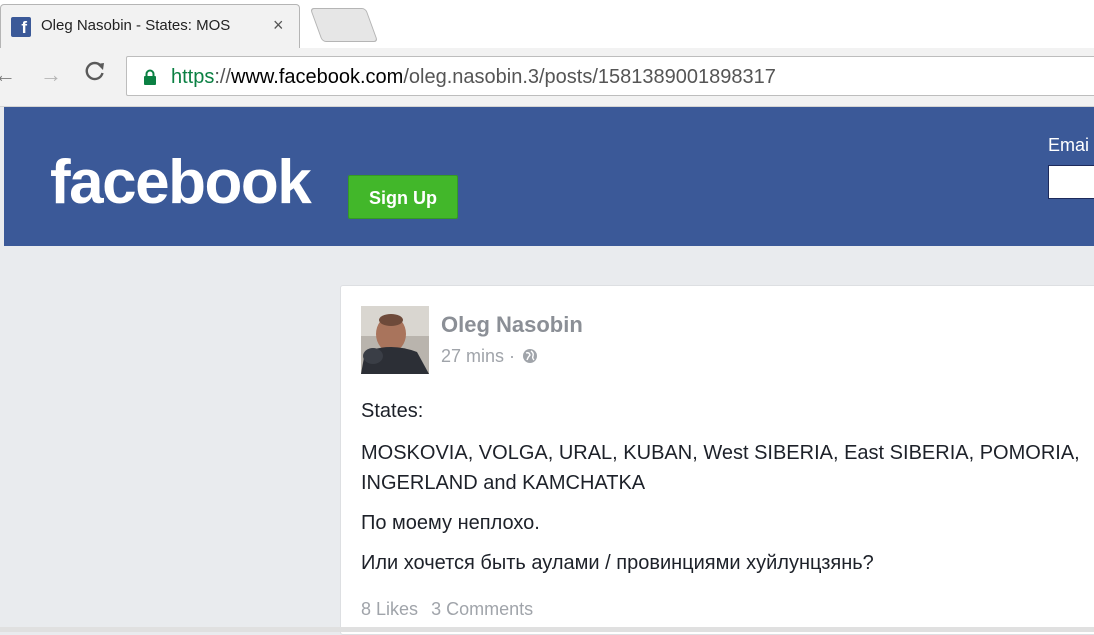 Image resolution: width=1094 pixels, height=635 pixels. What do you see at coordinates (181, 182) in the screenshot?
I see `facebook-logo: facebook` at bounding box center [181, 182].